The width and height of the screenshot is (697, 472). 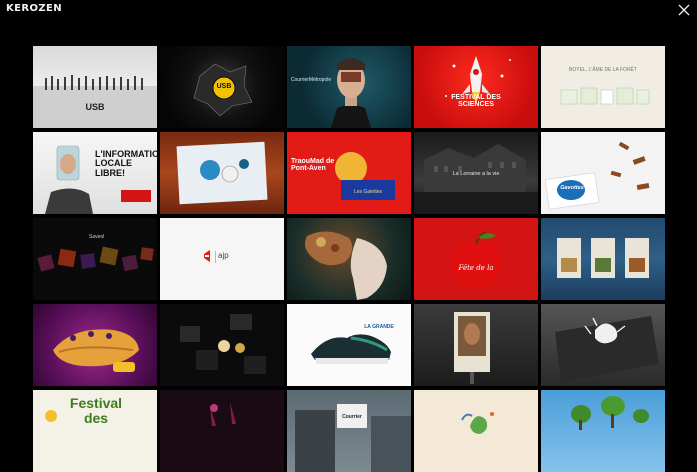 I want to click on portfolio-tile: La Lorraine a la vie, so click(x=476, y=173).